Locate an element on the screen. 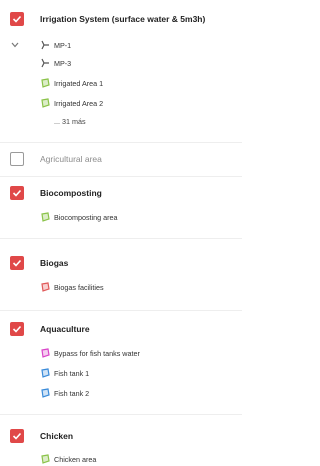 Image resolution: width=320 pixels, height=466 pixels. layer-title-chicken: Chicken is located at coordinates (57, 436).